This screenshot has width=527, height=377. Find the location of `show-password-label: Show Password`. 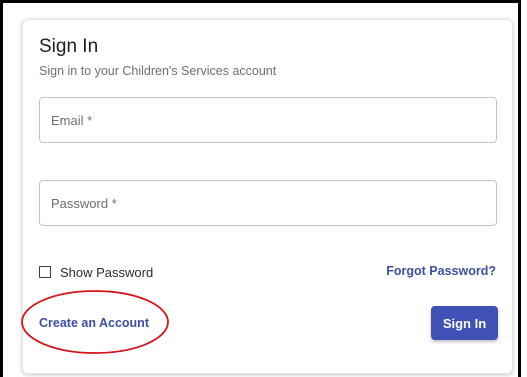

show-password-label: Show Password is located at coordinates (107, 272).